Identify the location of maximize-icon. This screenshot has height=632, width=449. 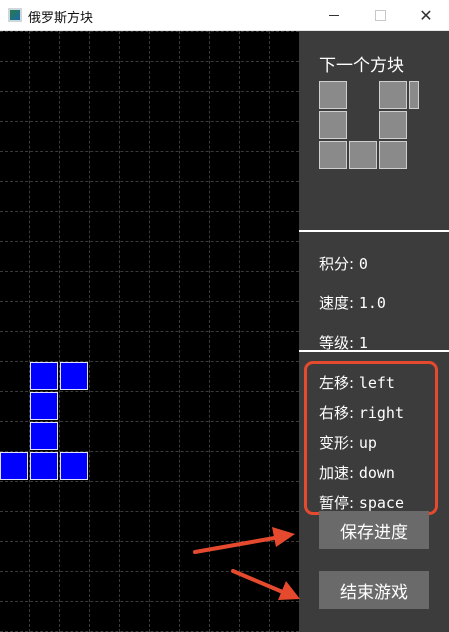
(380, 15).